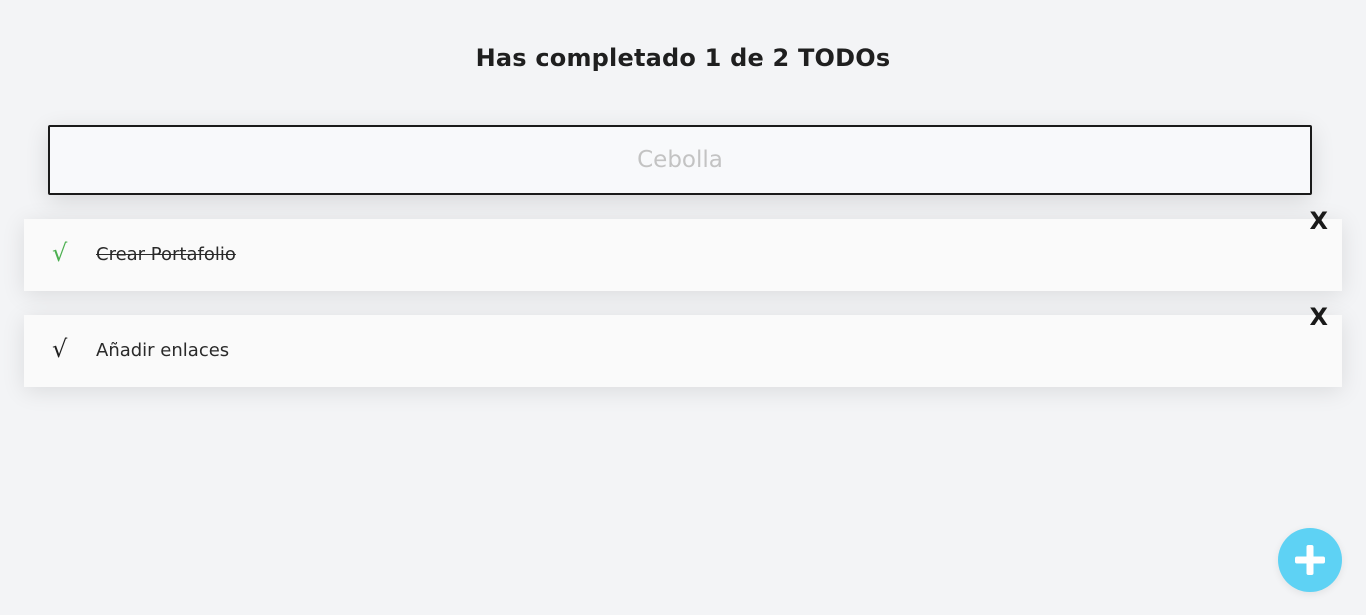 Image resolution: width=1366 pixels, height=615 pixels. What do you see at coordinates (683, 58) in the screenshot?
I see `page-title: Has completado 1 de 2 TODOs` at bounding box center [683, 58].